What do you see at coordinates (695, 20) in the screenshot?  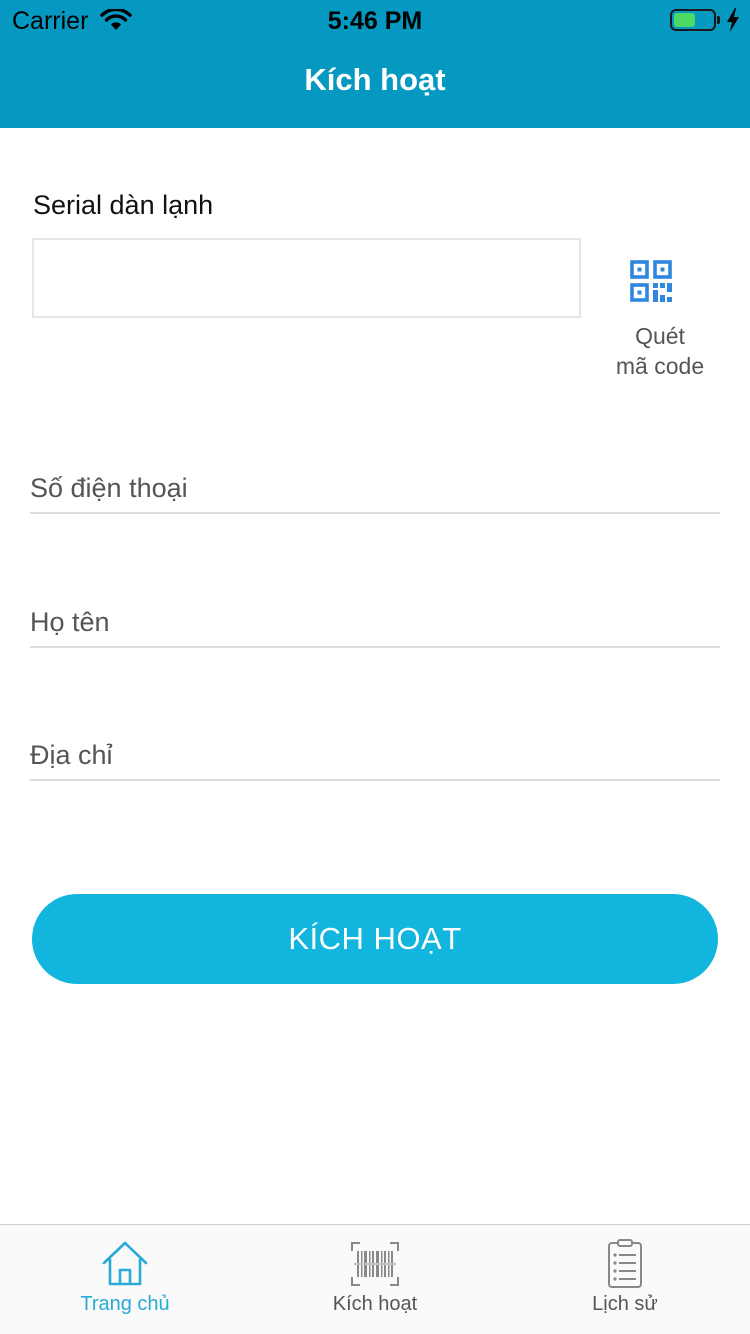 I see `battery-icon` at bounding box center [695, 20].